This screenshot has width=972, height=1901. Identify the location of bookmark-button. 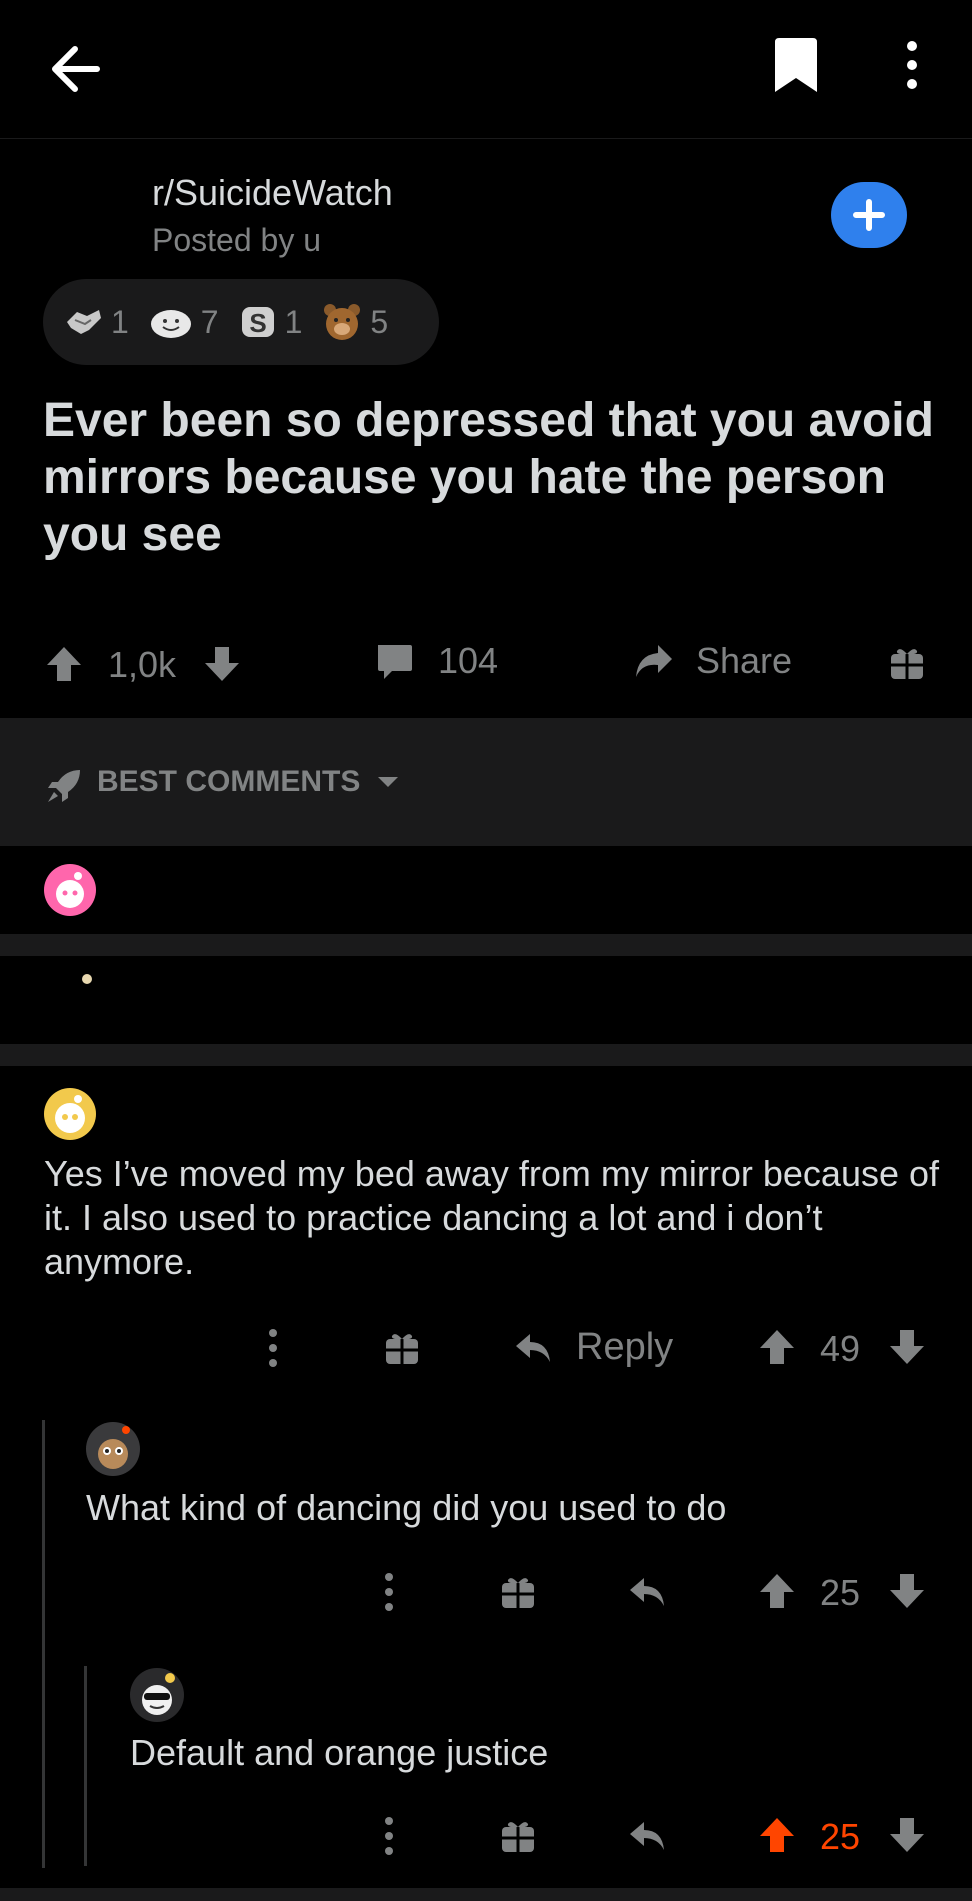
(796, 65).